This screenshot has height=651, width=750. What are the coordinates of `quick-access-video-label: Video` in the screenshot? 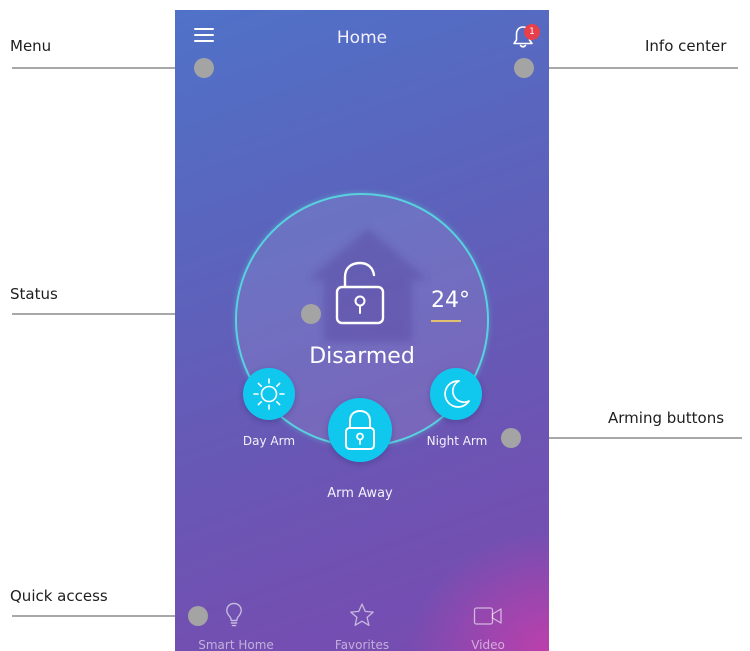 It's located at (488, 644).